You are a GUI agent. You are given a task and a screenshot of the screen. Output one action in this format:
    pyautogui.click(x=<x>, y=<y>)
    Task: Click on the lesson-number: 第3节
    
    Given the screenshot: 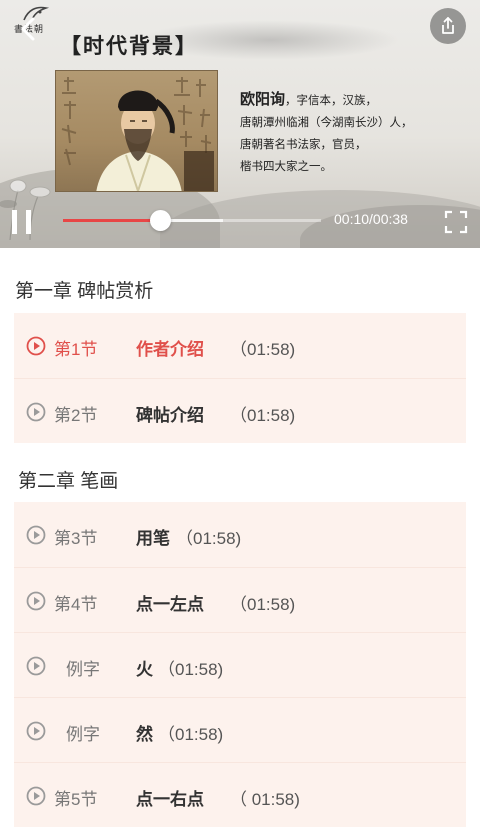 What is the action you would take?
    pyautogui.click(x=76, y=538)
    